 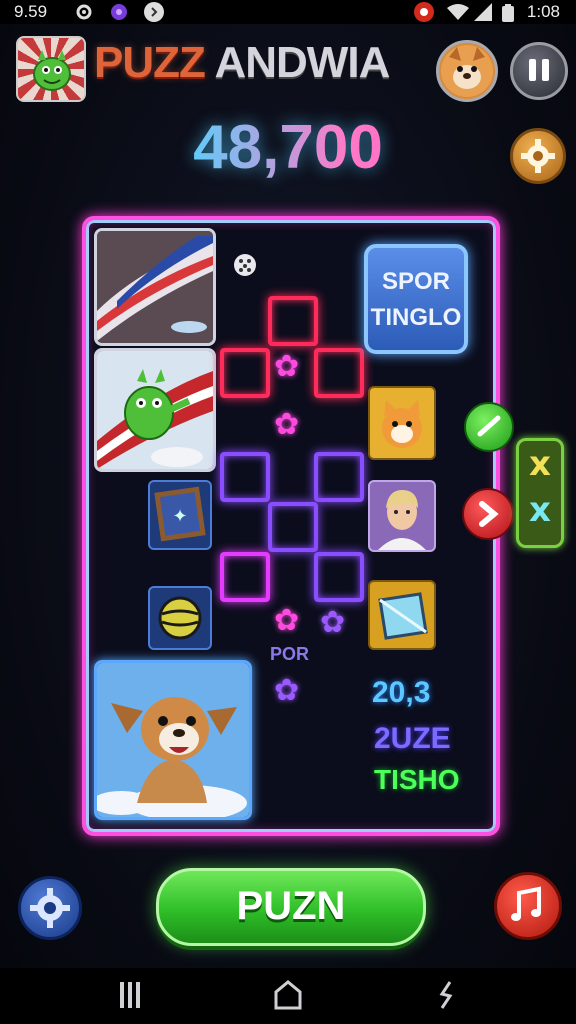 I want to click on spor-line2: TINGLO, so click(x=416, y=317).